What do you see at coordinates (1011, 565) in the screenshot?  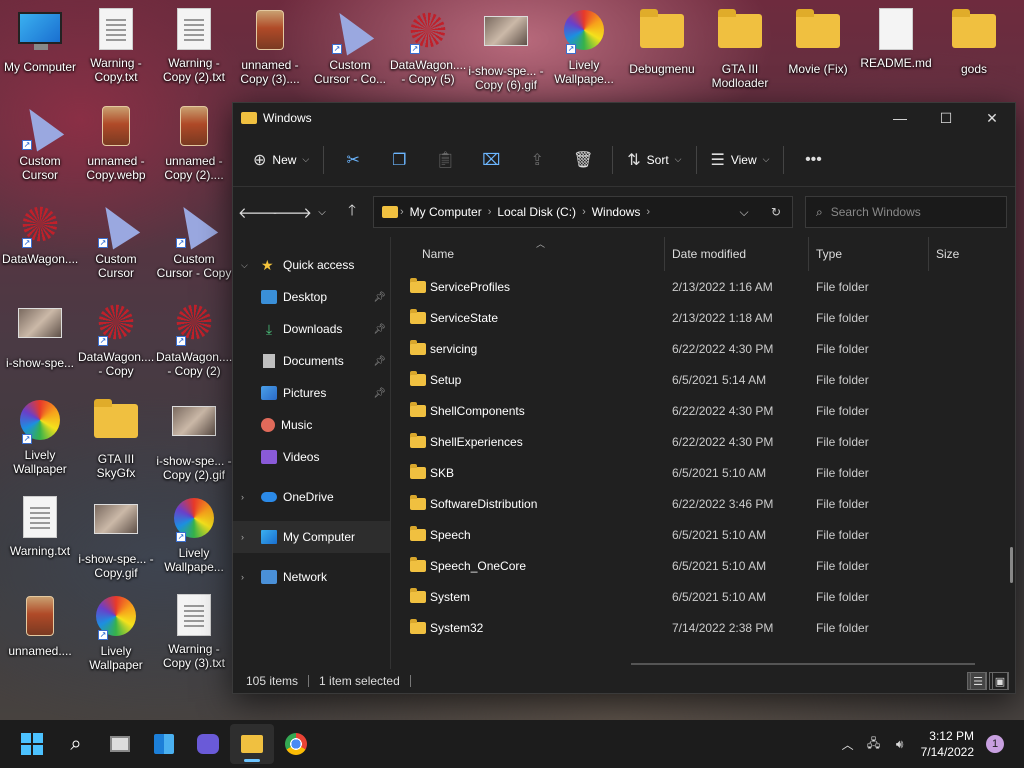 I see `vertical-scrollbar` at bounding box center [1011, 565].